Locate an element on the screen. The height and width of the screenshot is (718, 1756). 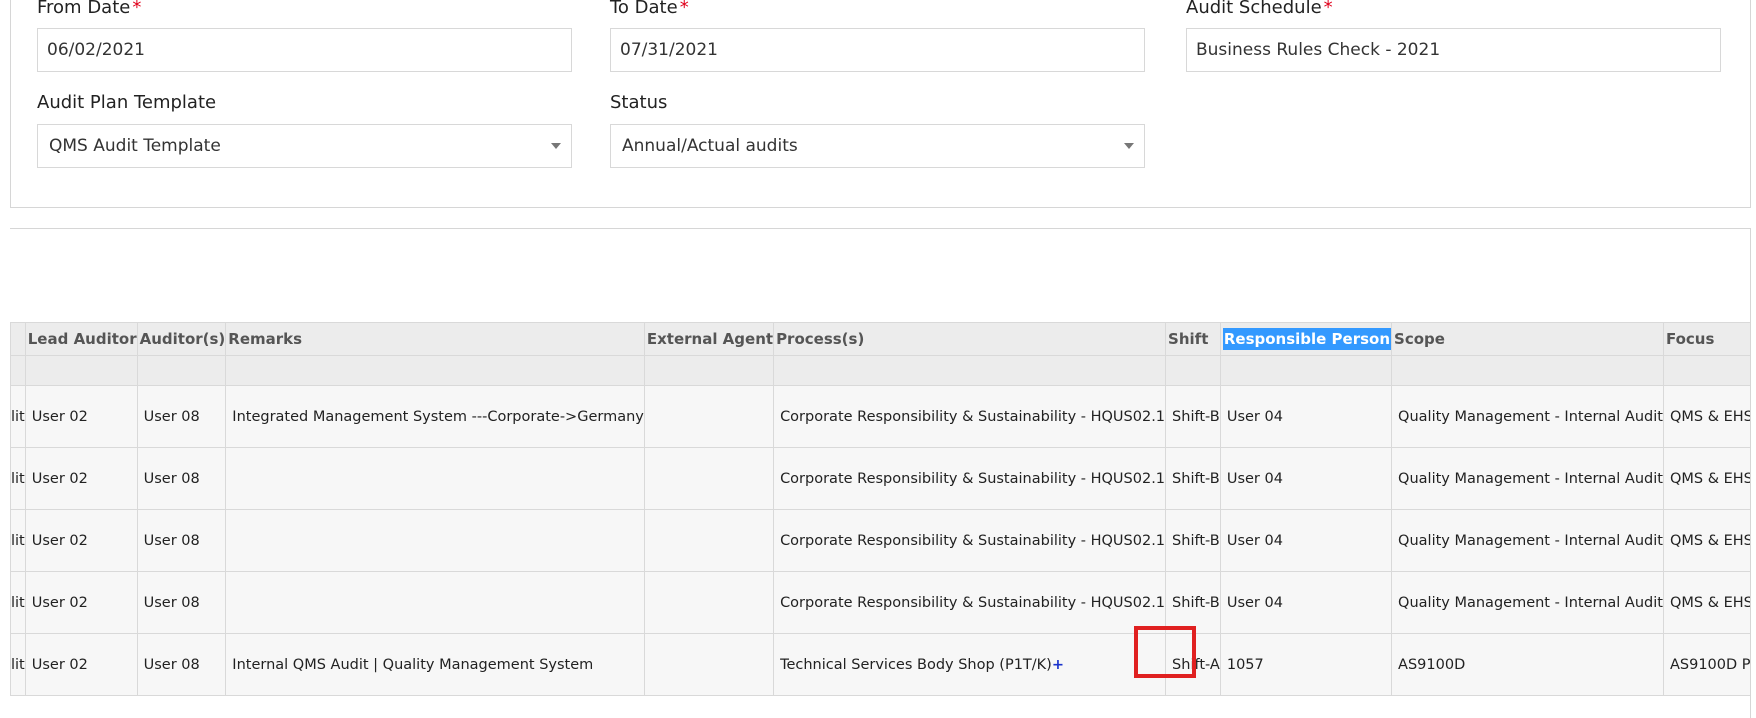
grid-filter-row is located at coordinates (880, 370).